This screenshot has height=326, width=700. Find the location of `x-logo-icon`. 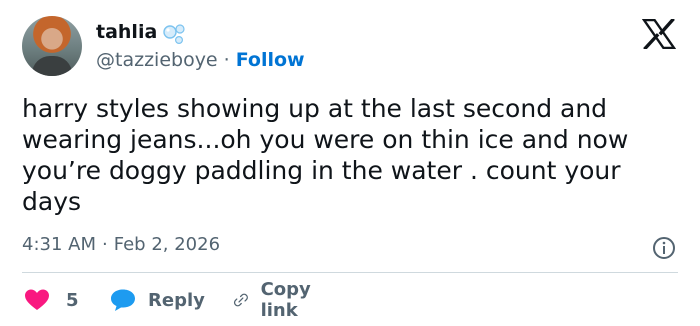

x-logo-icon is located at coordinates (659, 34).